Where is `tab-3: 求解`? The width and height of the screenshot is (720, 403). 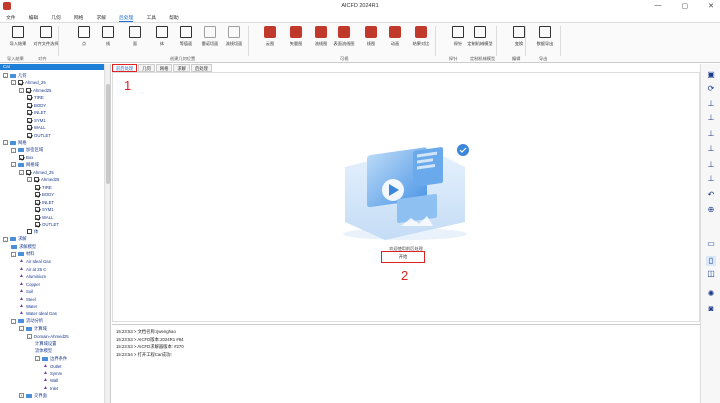 tab-3: 求解 is located at coordinates (181, 68).